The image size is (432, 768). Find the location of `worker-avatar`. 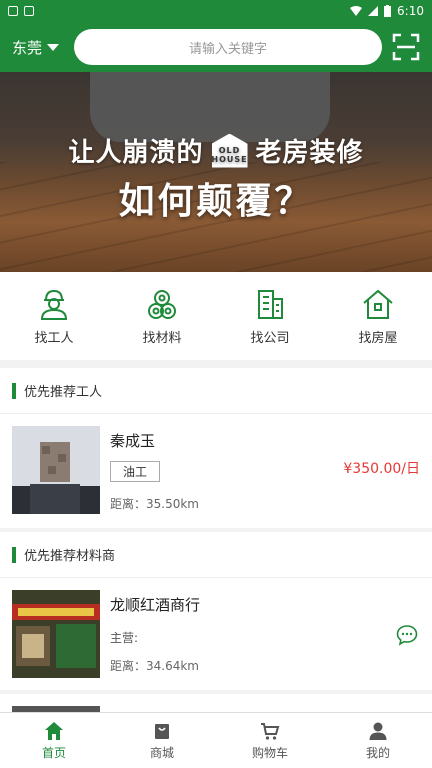

worker-avatar is located at coordinates (56, 470).